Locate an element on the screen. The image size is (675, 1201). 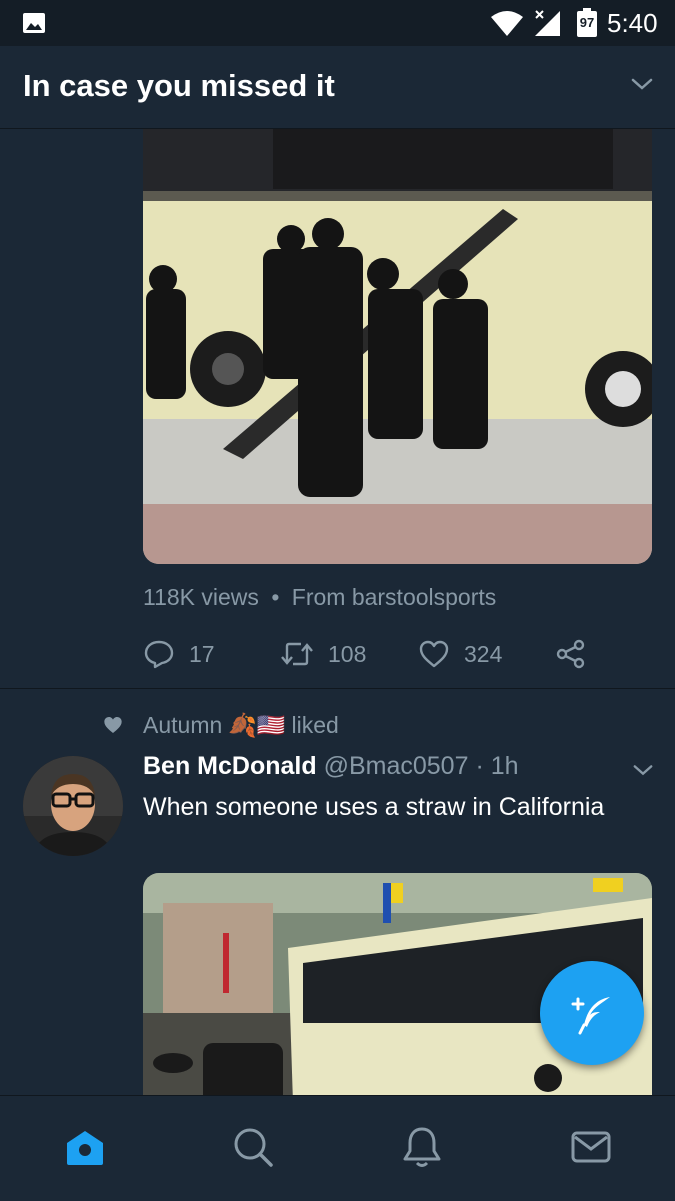
app-header: In case you missed it is located at coordinates (337, 87).